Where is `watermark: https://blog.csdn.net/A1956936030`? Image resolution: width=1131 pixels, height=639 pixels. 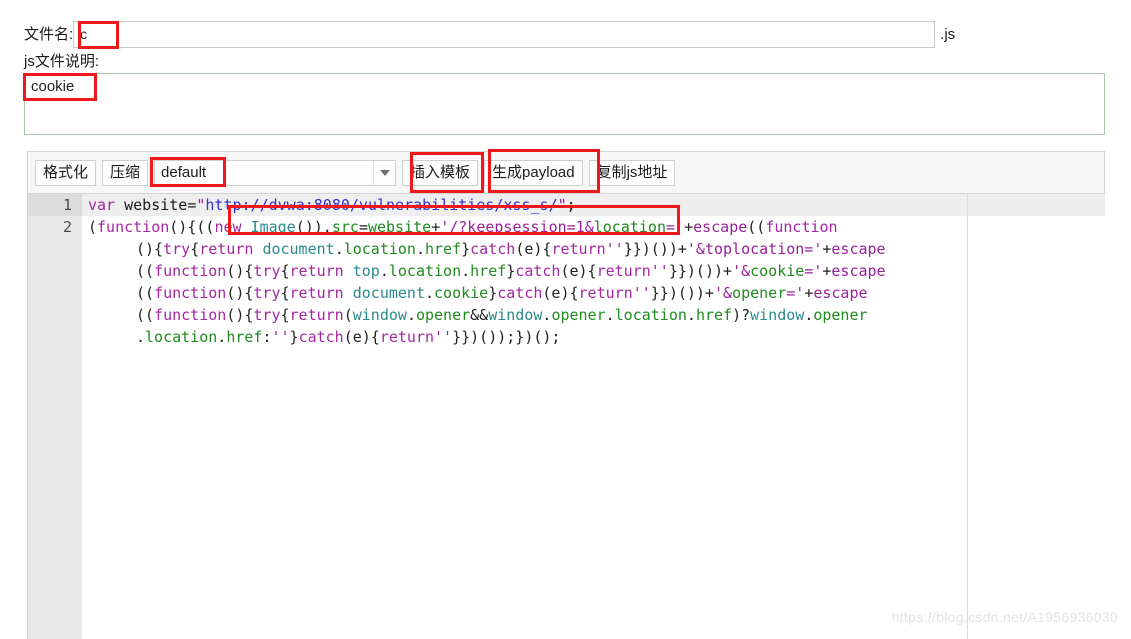
watermark: https://blog.csdn.net/A1956936030 is located at coordinates (1004, 617).